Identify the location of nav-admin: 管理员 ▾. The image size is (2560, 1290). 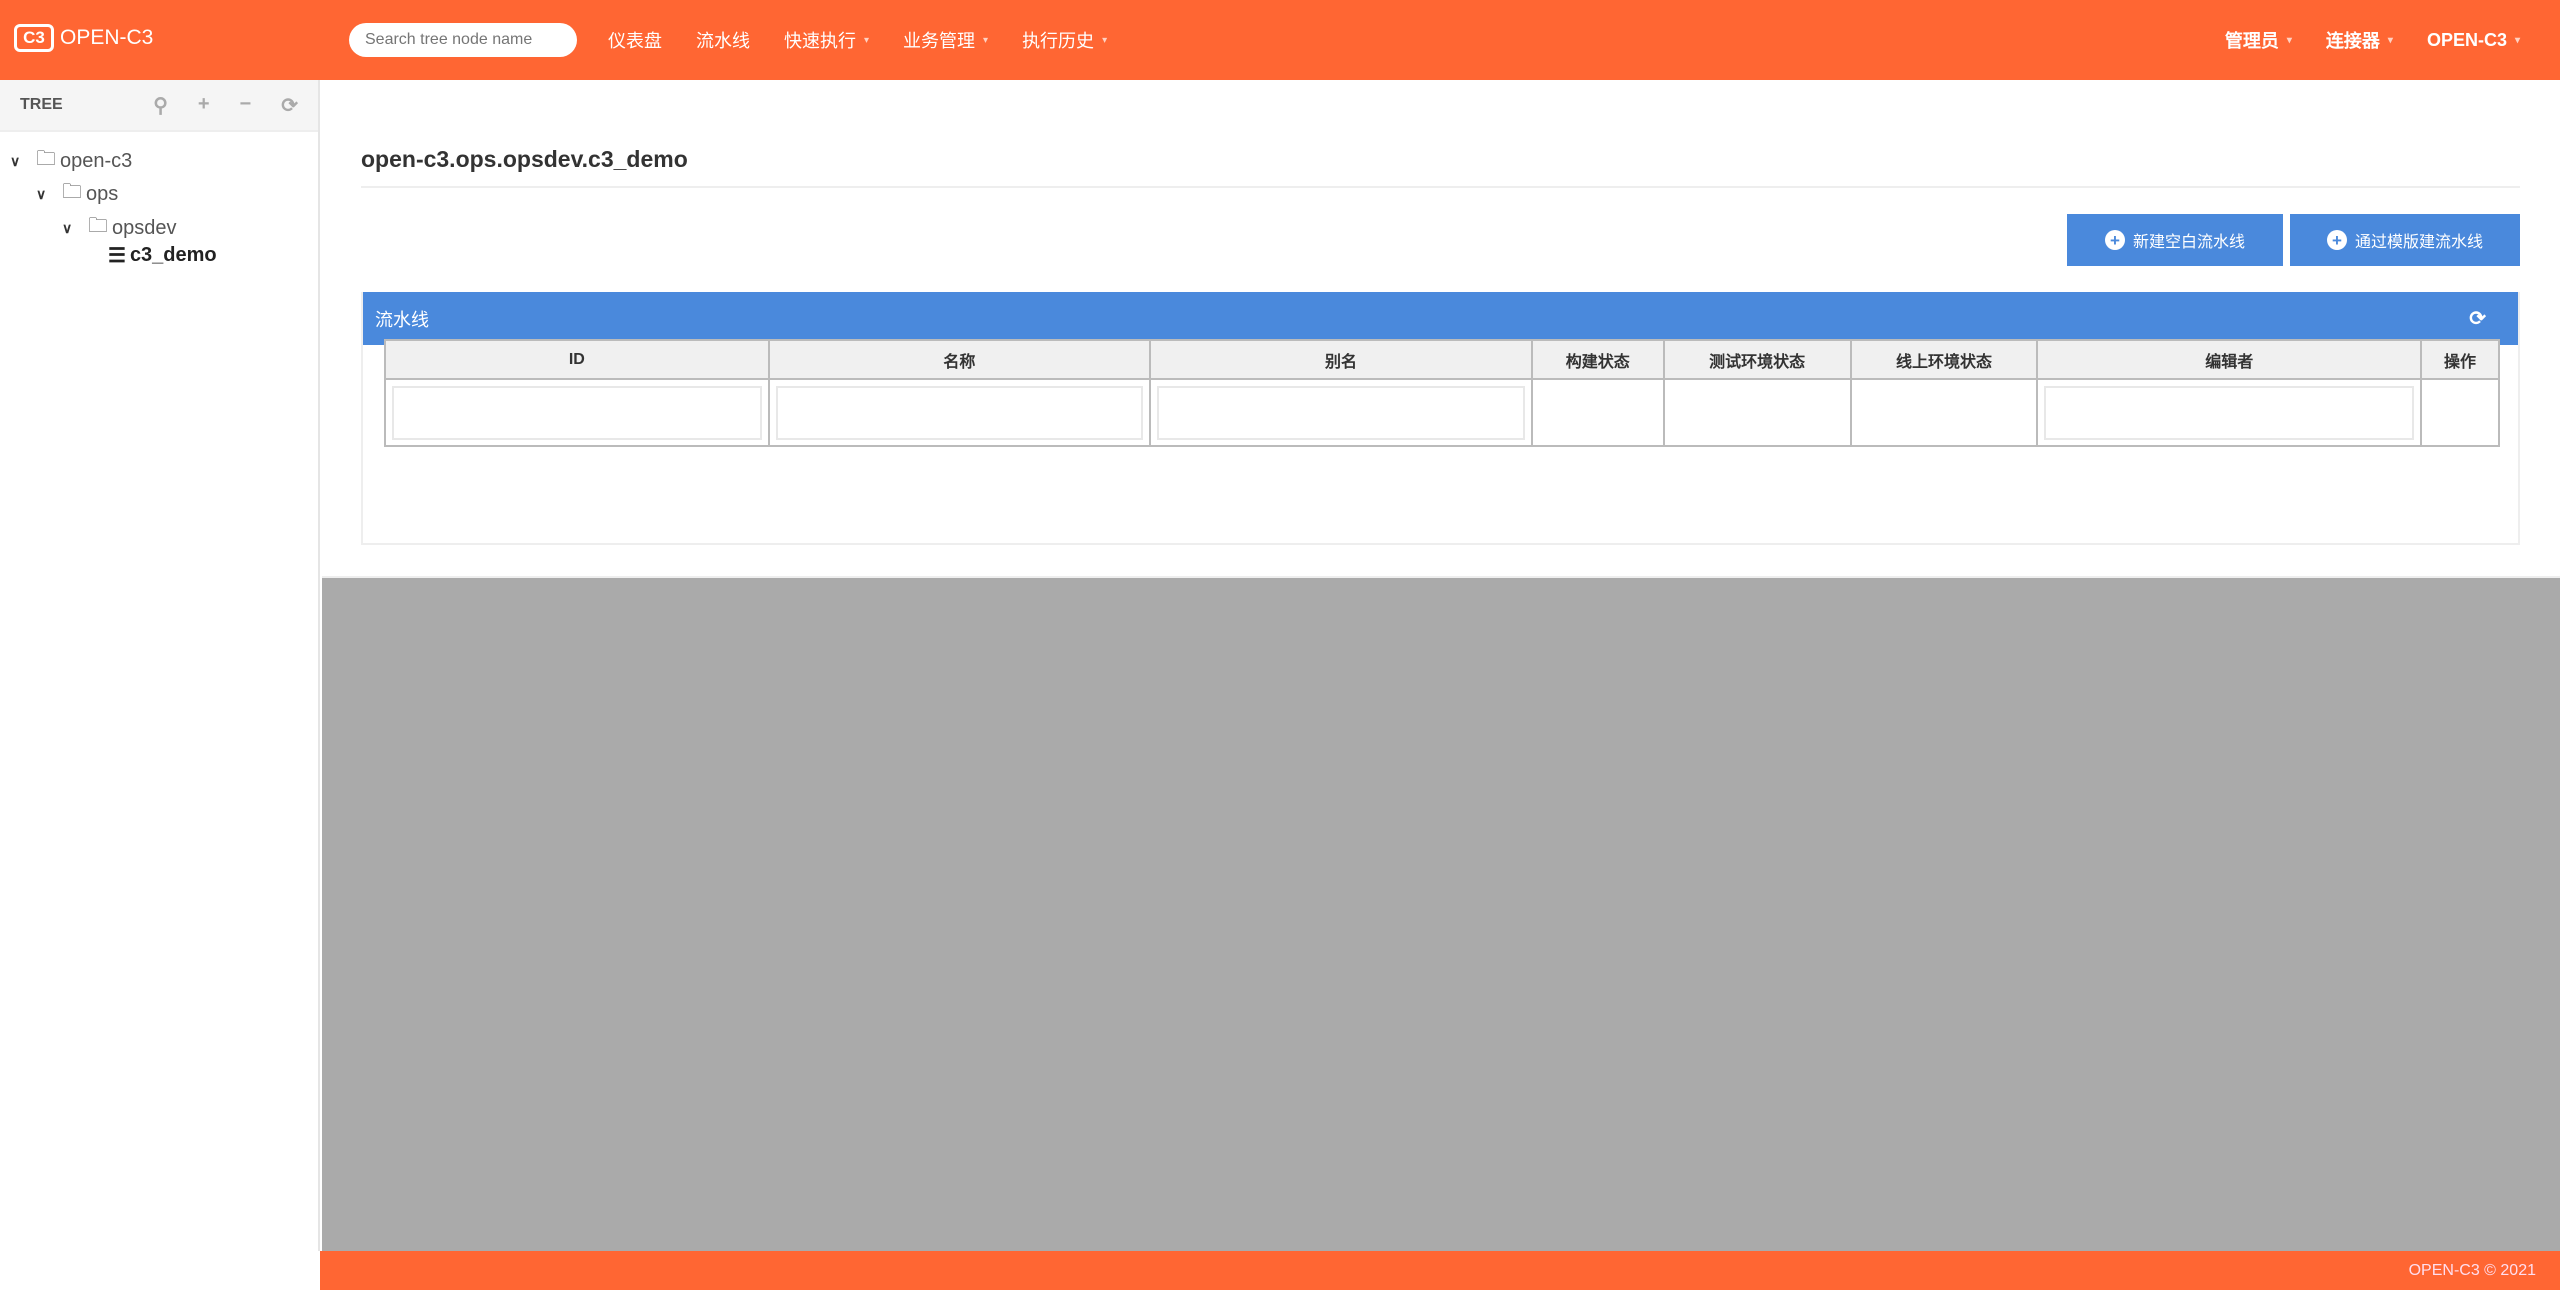
(2258, 40).